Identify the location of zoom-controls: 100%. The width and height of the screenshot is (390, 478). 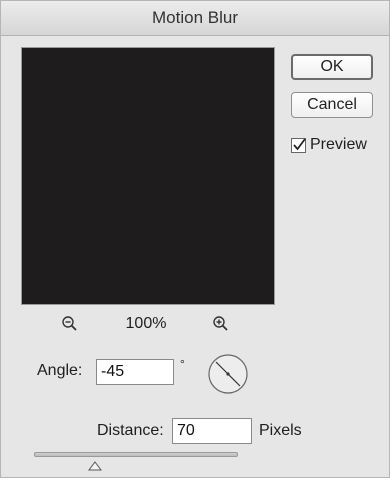
(146, 324).